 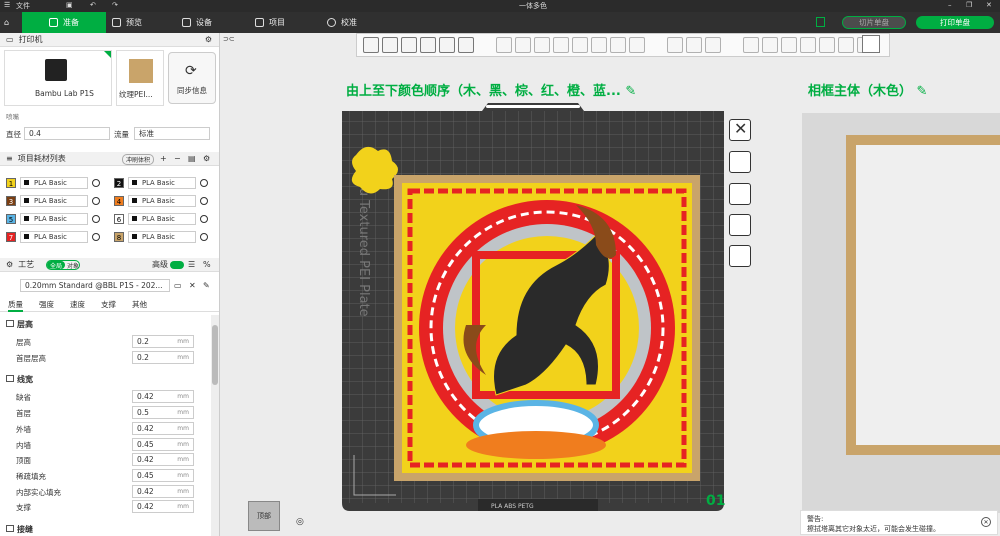 I want to click on menu-icon: ☰, so click(x=7, y=5).